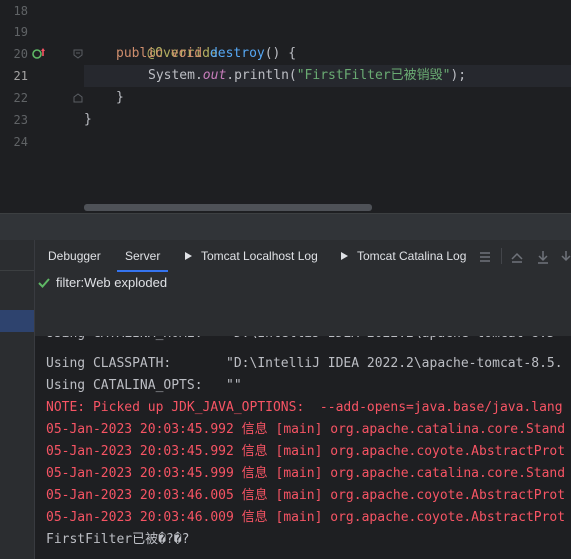  Describe the element at coordinates (285, 227) in the screenshot. I see `panel-splitter` at that location.